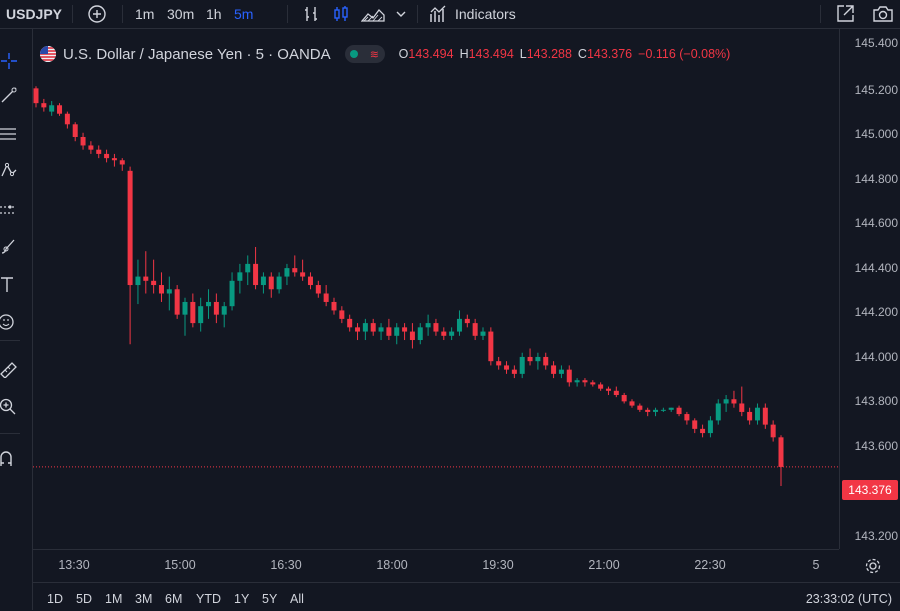 Image resolution: width=900 pixels, height=611 pixels. Describe the element at coordinates (485, 14) in the screenshot. I see `indicators-button: Indicators` at that location.